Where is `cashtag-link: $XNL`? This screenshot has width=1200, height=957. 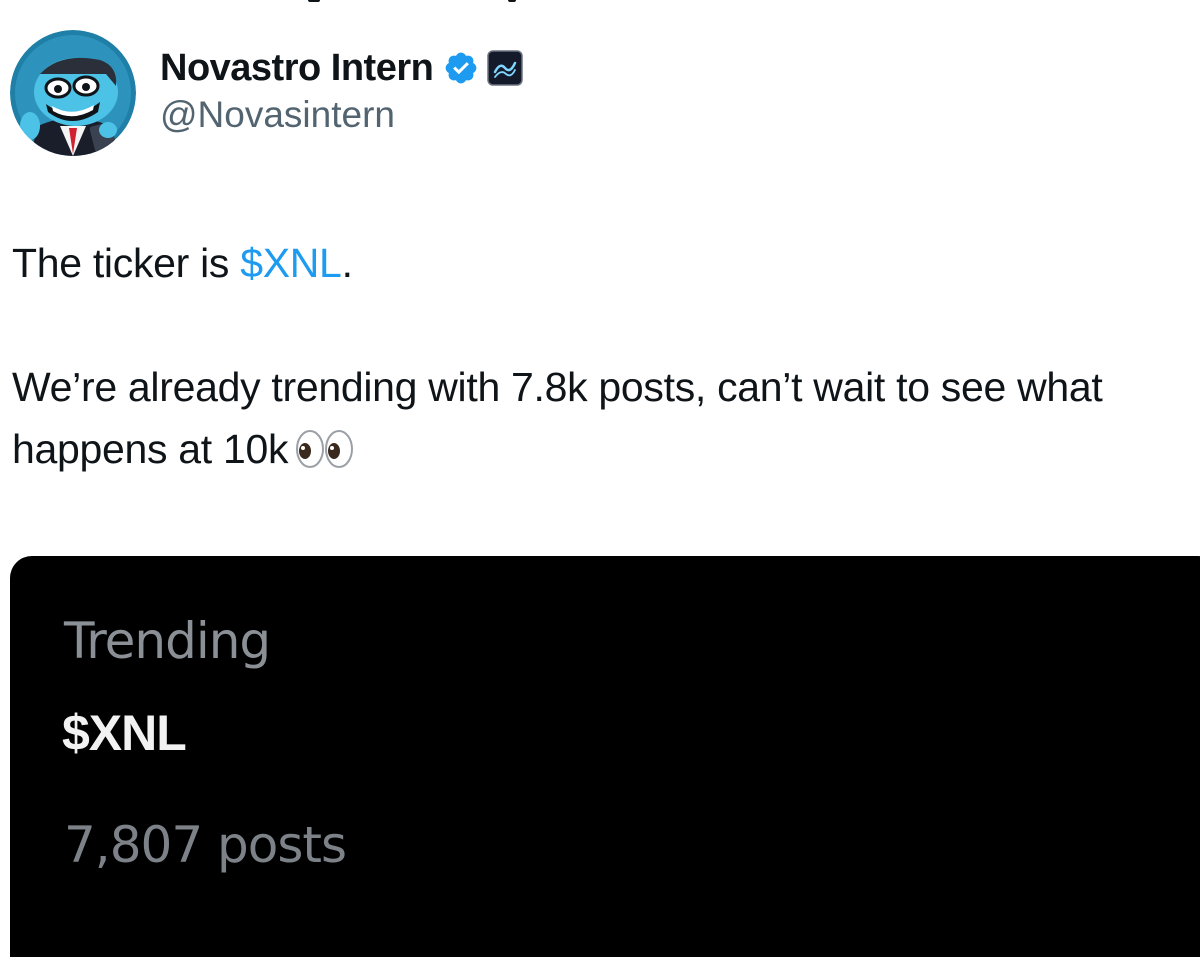 cashtag-link: $XNL is located at coordinates (291, 263).